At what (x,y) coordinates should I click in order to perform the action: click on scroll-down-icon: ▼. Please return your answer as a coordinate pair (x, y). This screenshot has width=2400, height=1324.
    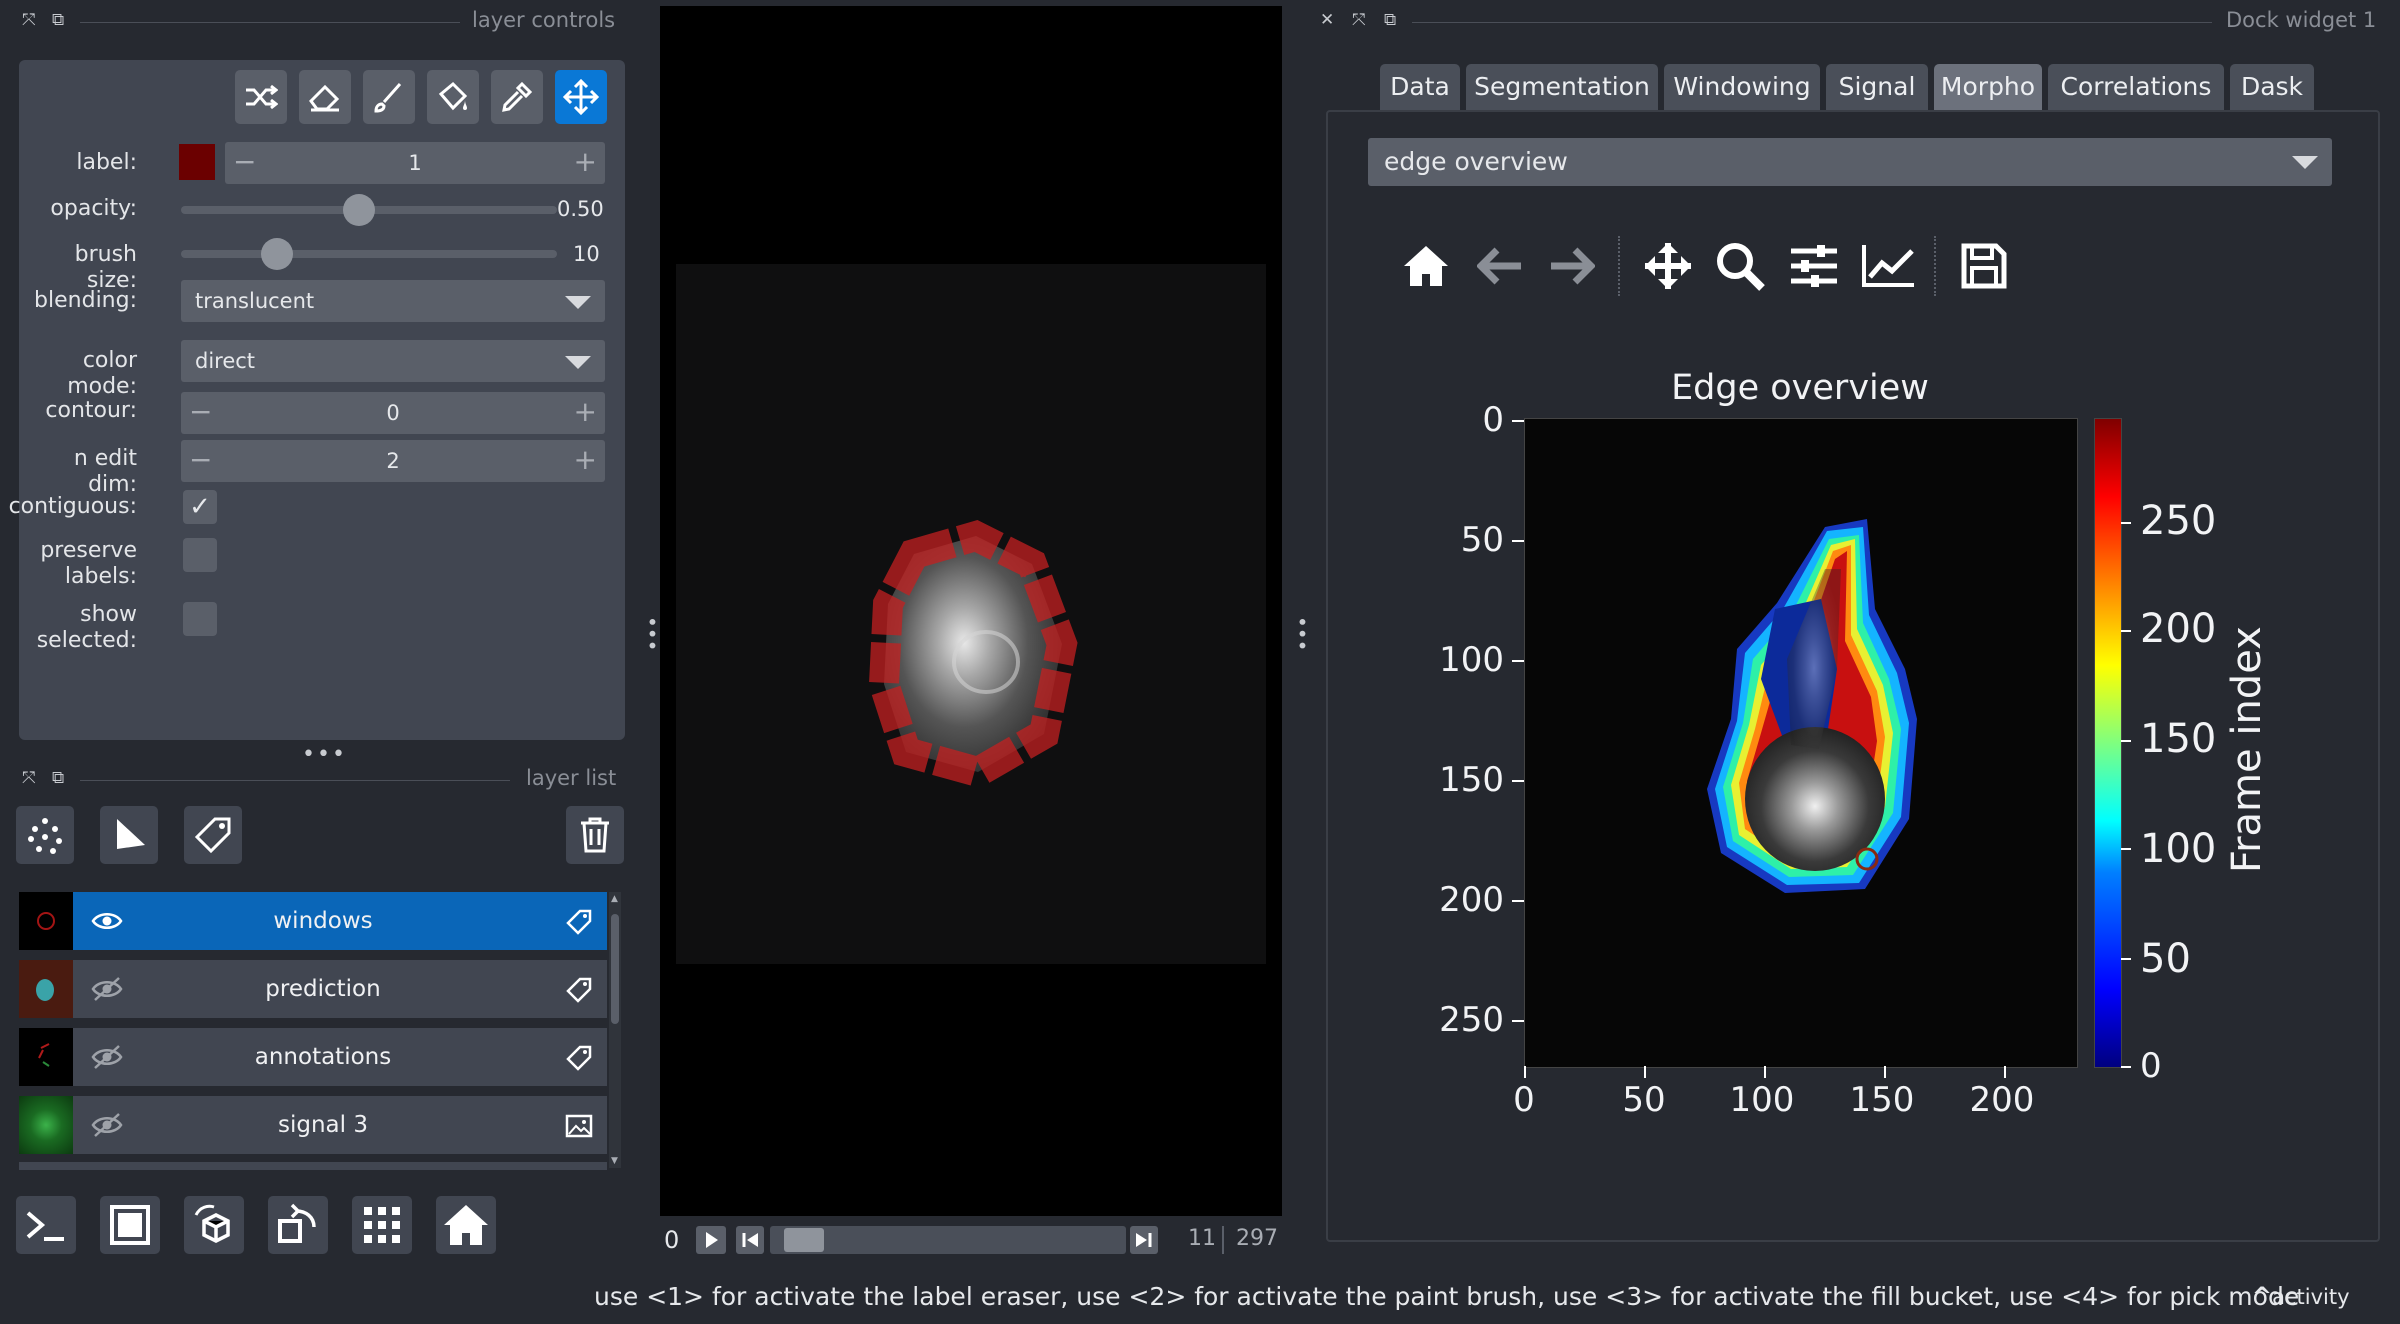
    Looking at the image, I should click on (614, 1161).